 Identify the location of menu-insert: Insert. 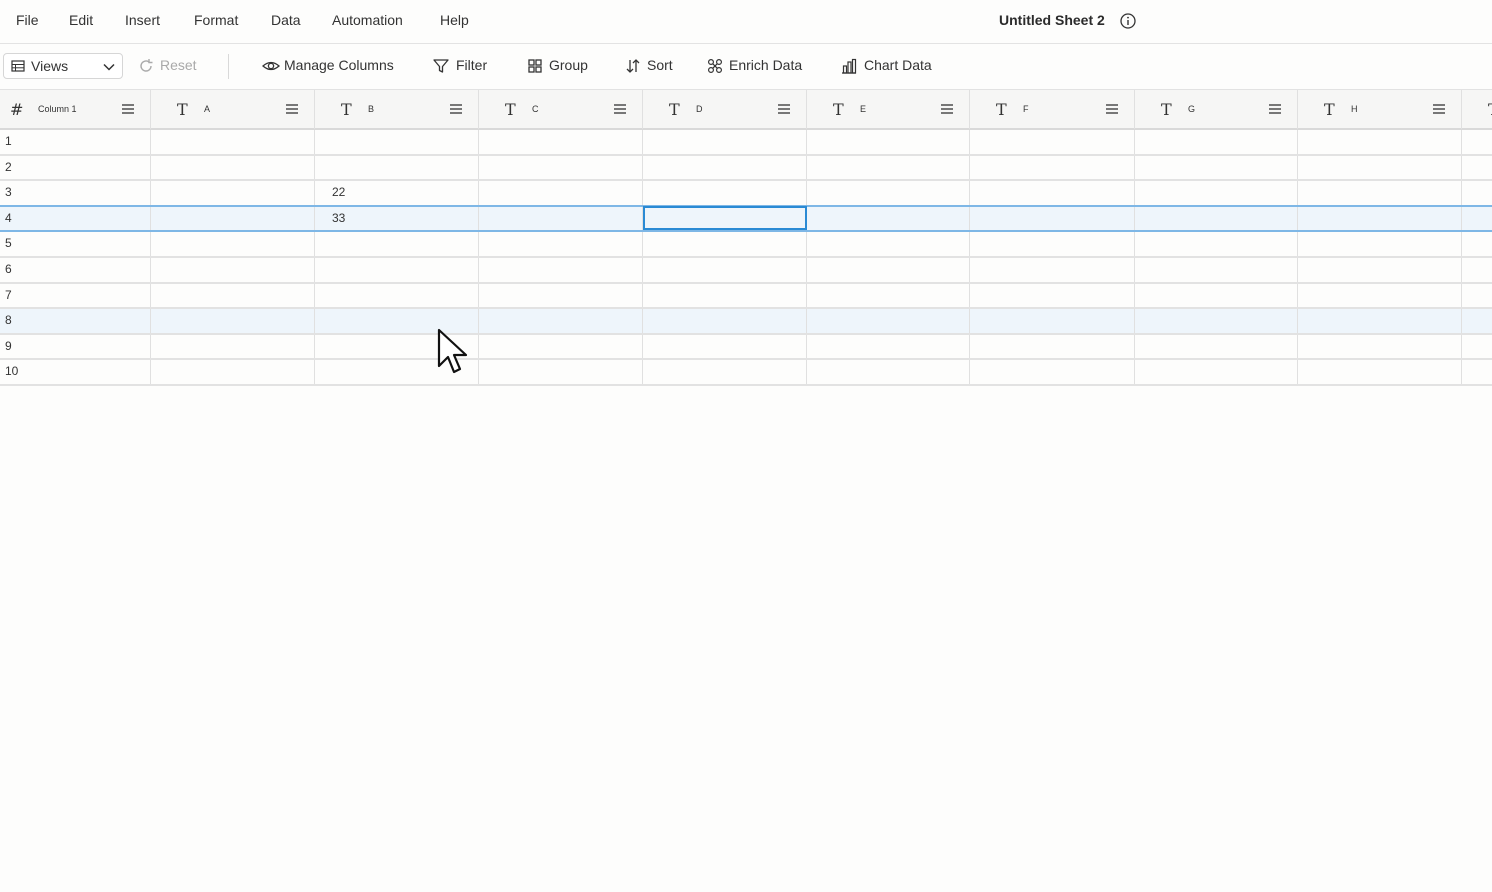
(142, 20).